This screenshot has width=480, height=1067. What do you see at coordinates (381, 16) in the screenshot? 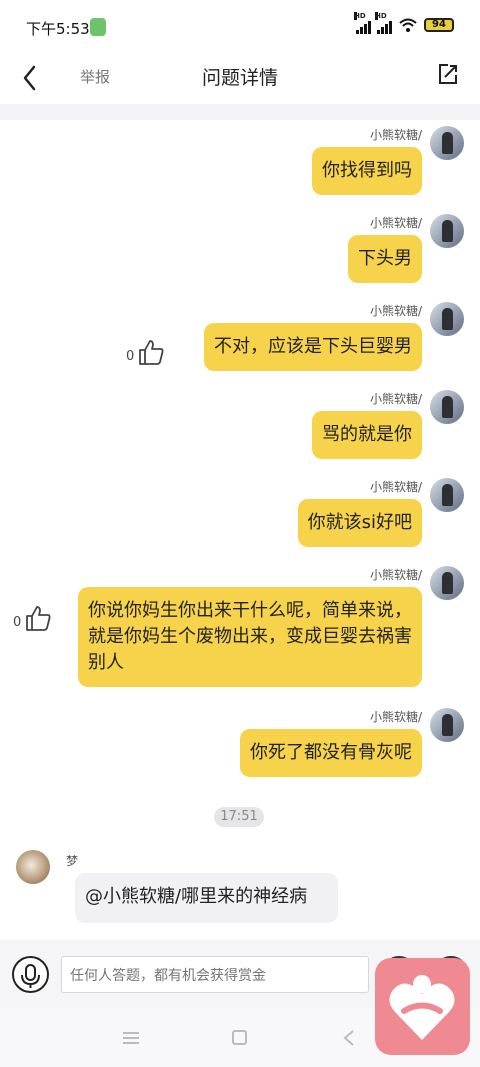
I see `signal-hd-label-2: HD` at bounding box center [381, 16].